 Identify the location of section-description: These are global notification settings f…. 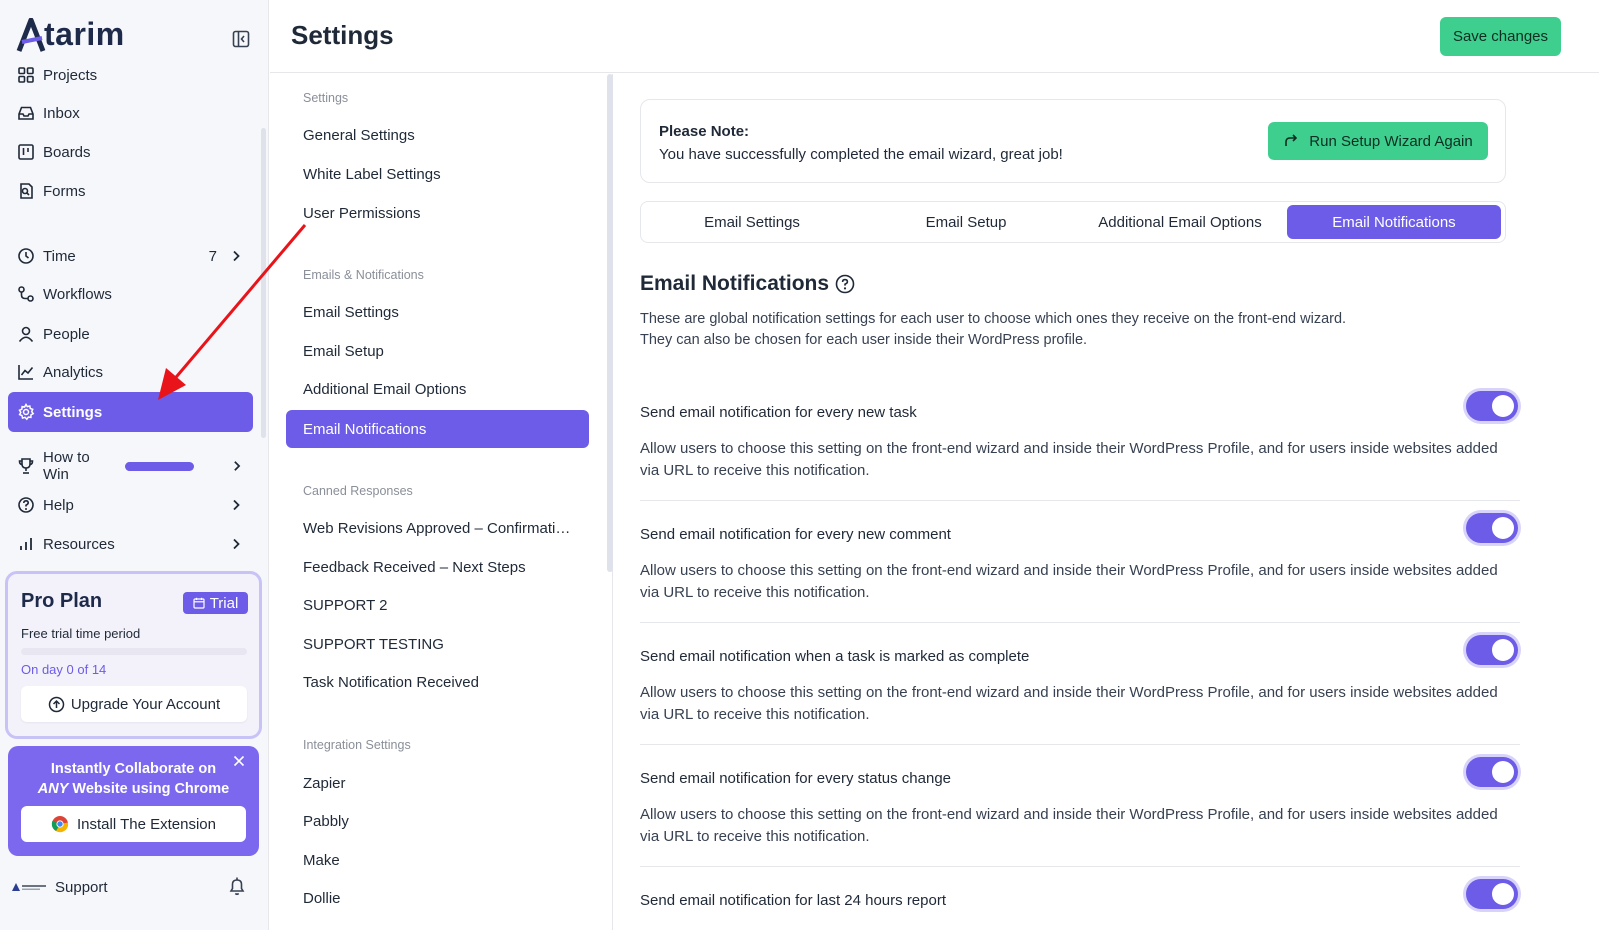
(993, 330).